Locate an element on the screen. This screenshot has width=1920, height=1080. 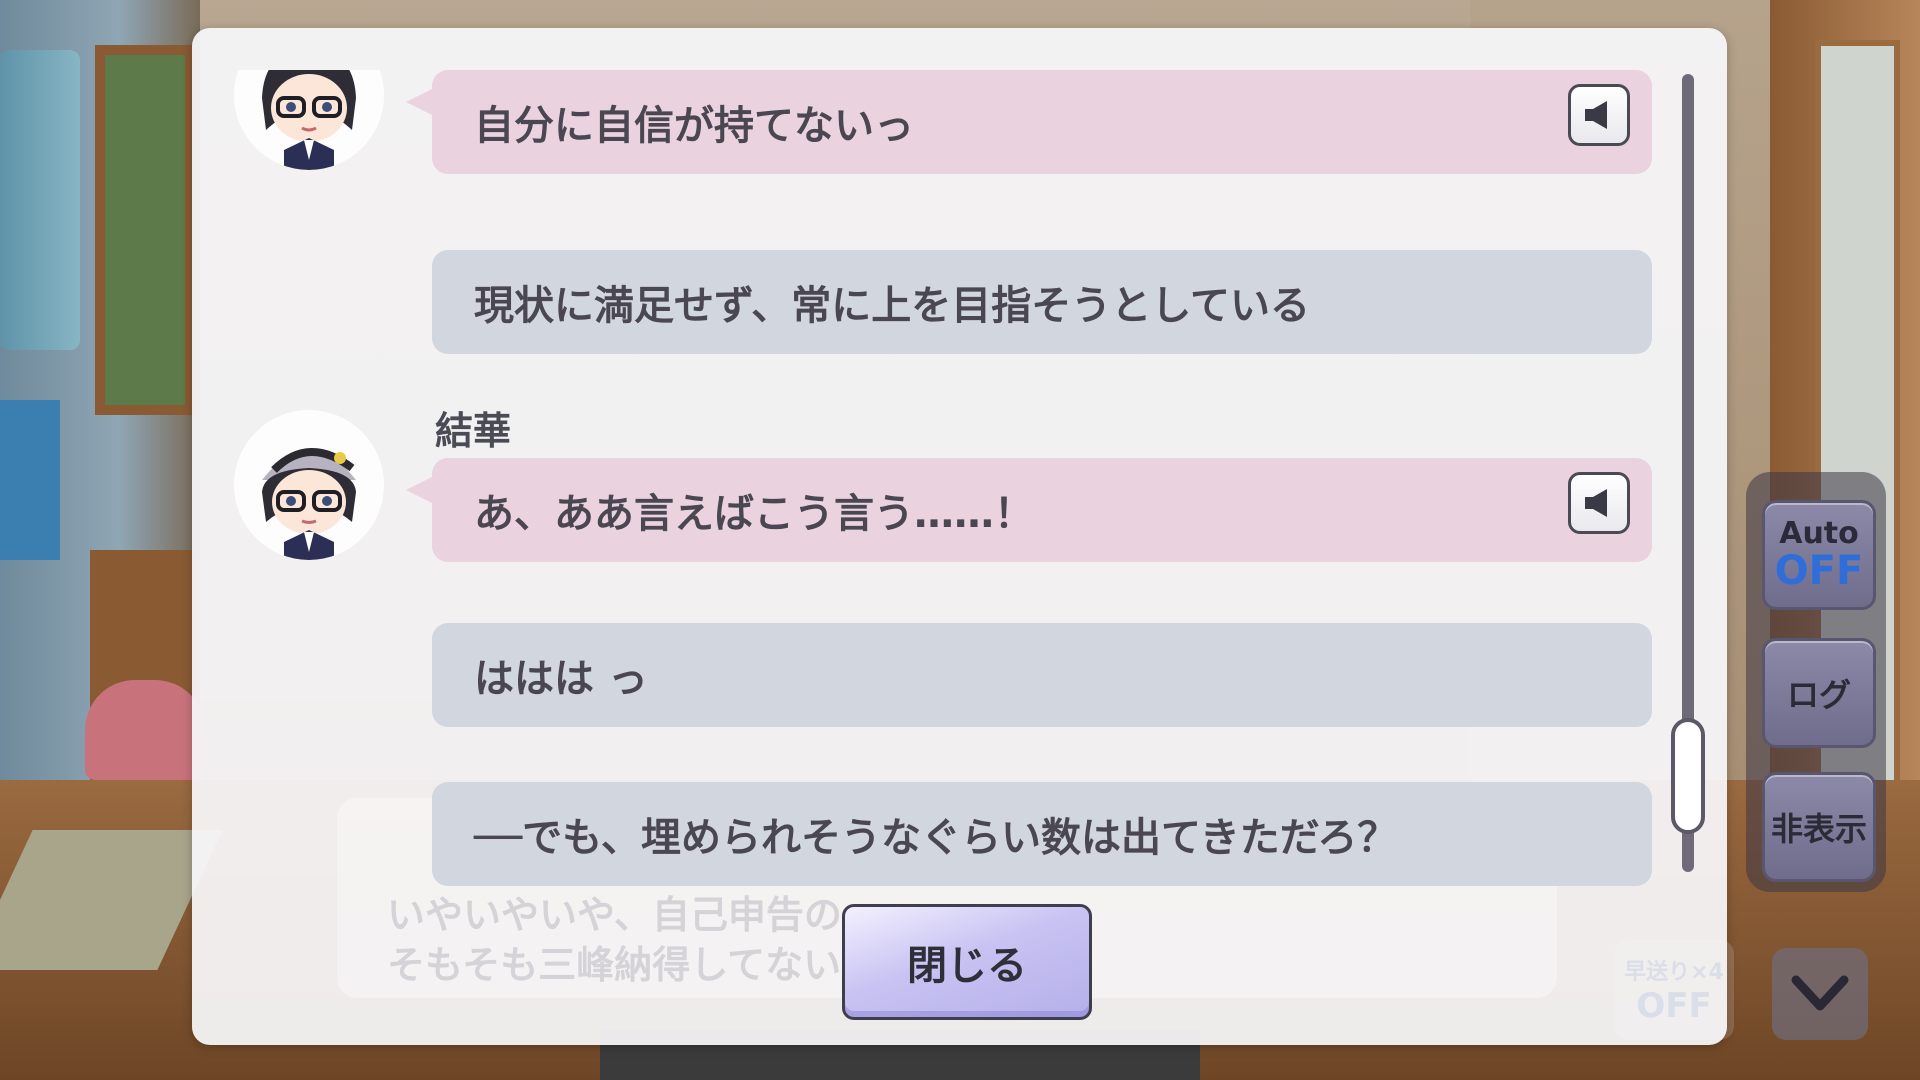
hide-ui-button: 非表示 is located at coordinates (1819, 827).